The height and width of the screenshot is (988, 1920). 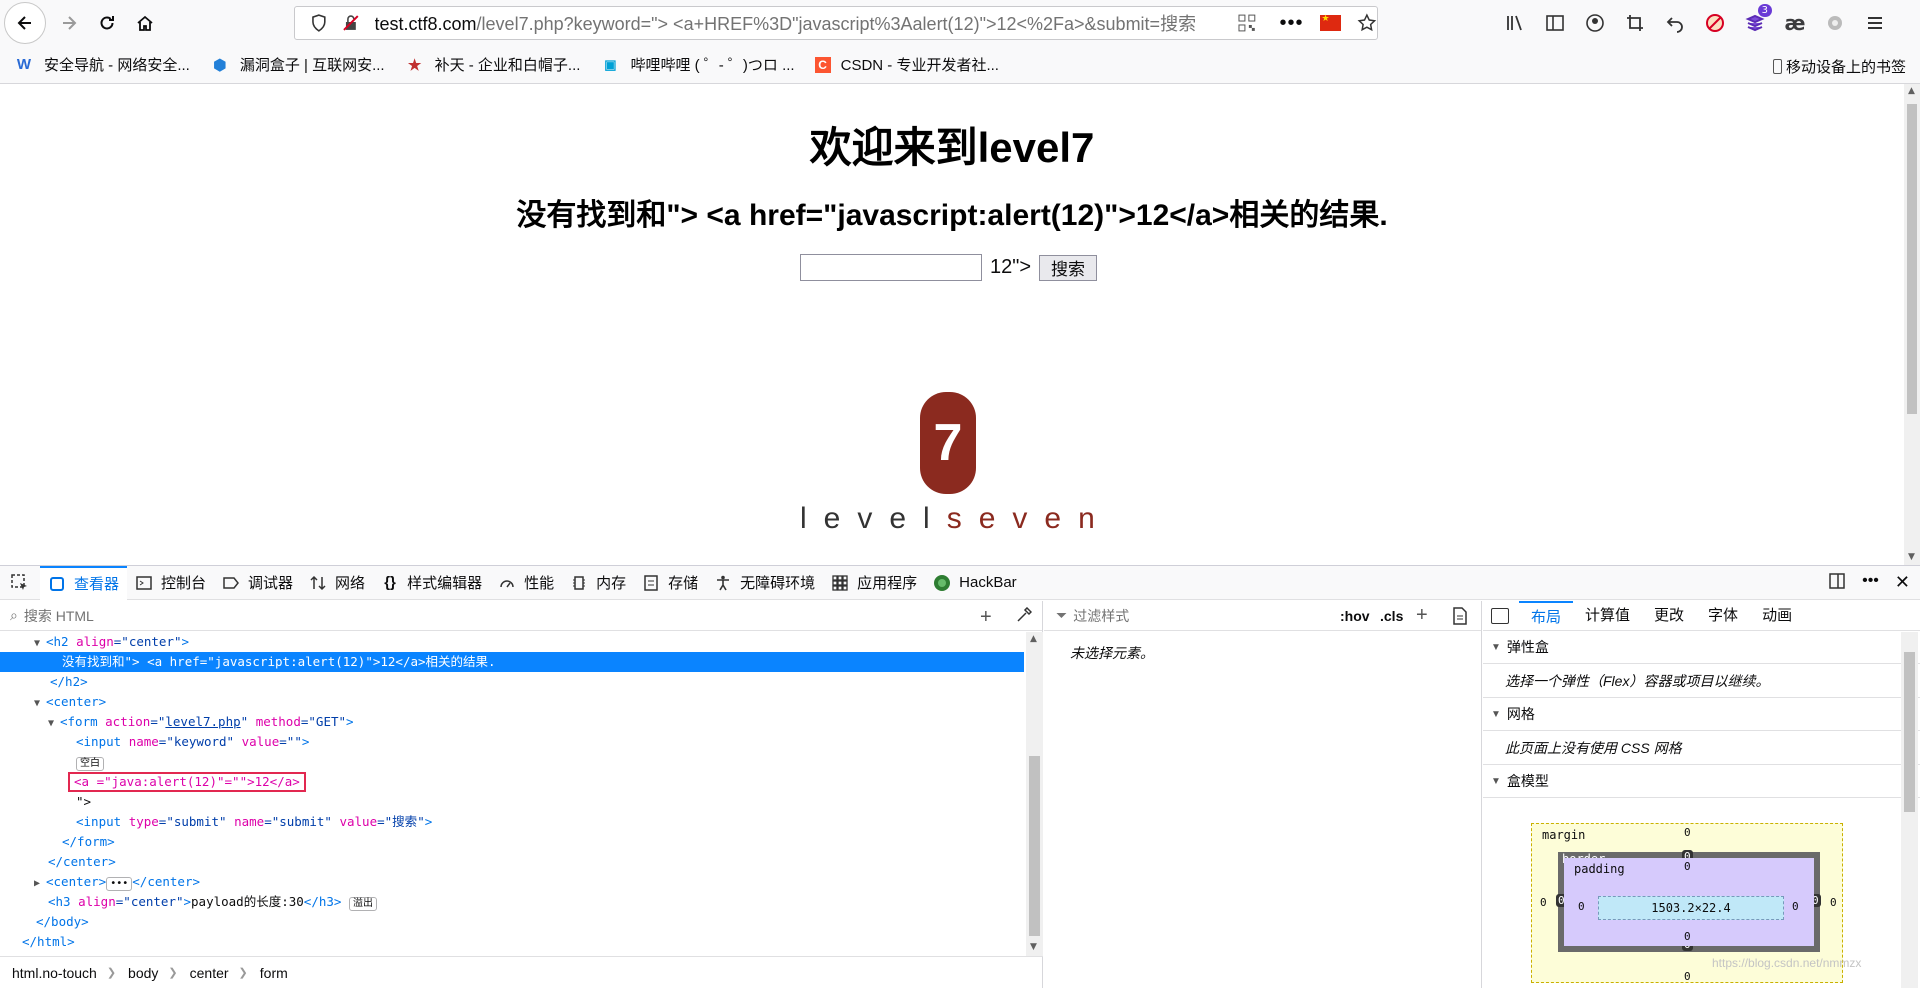 What do you see at coordinates (512, 682) in the screenshot?
I see `tree-row: </h2>` at bounding box center [512, 682].